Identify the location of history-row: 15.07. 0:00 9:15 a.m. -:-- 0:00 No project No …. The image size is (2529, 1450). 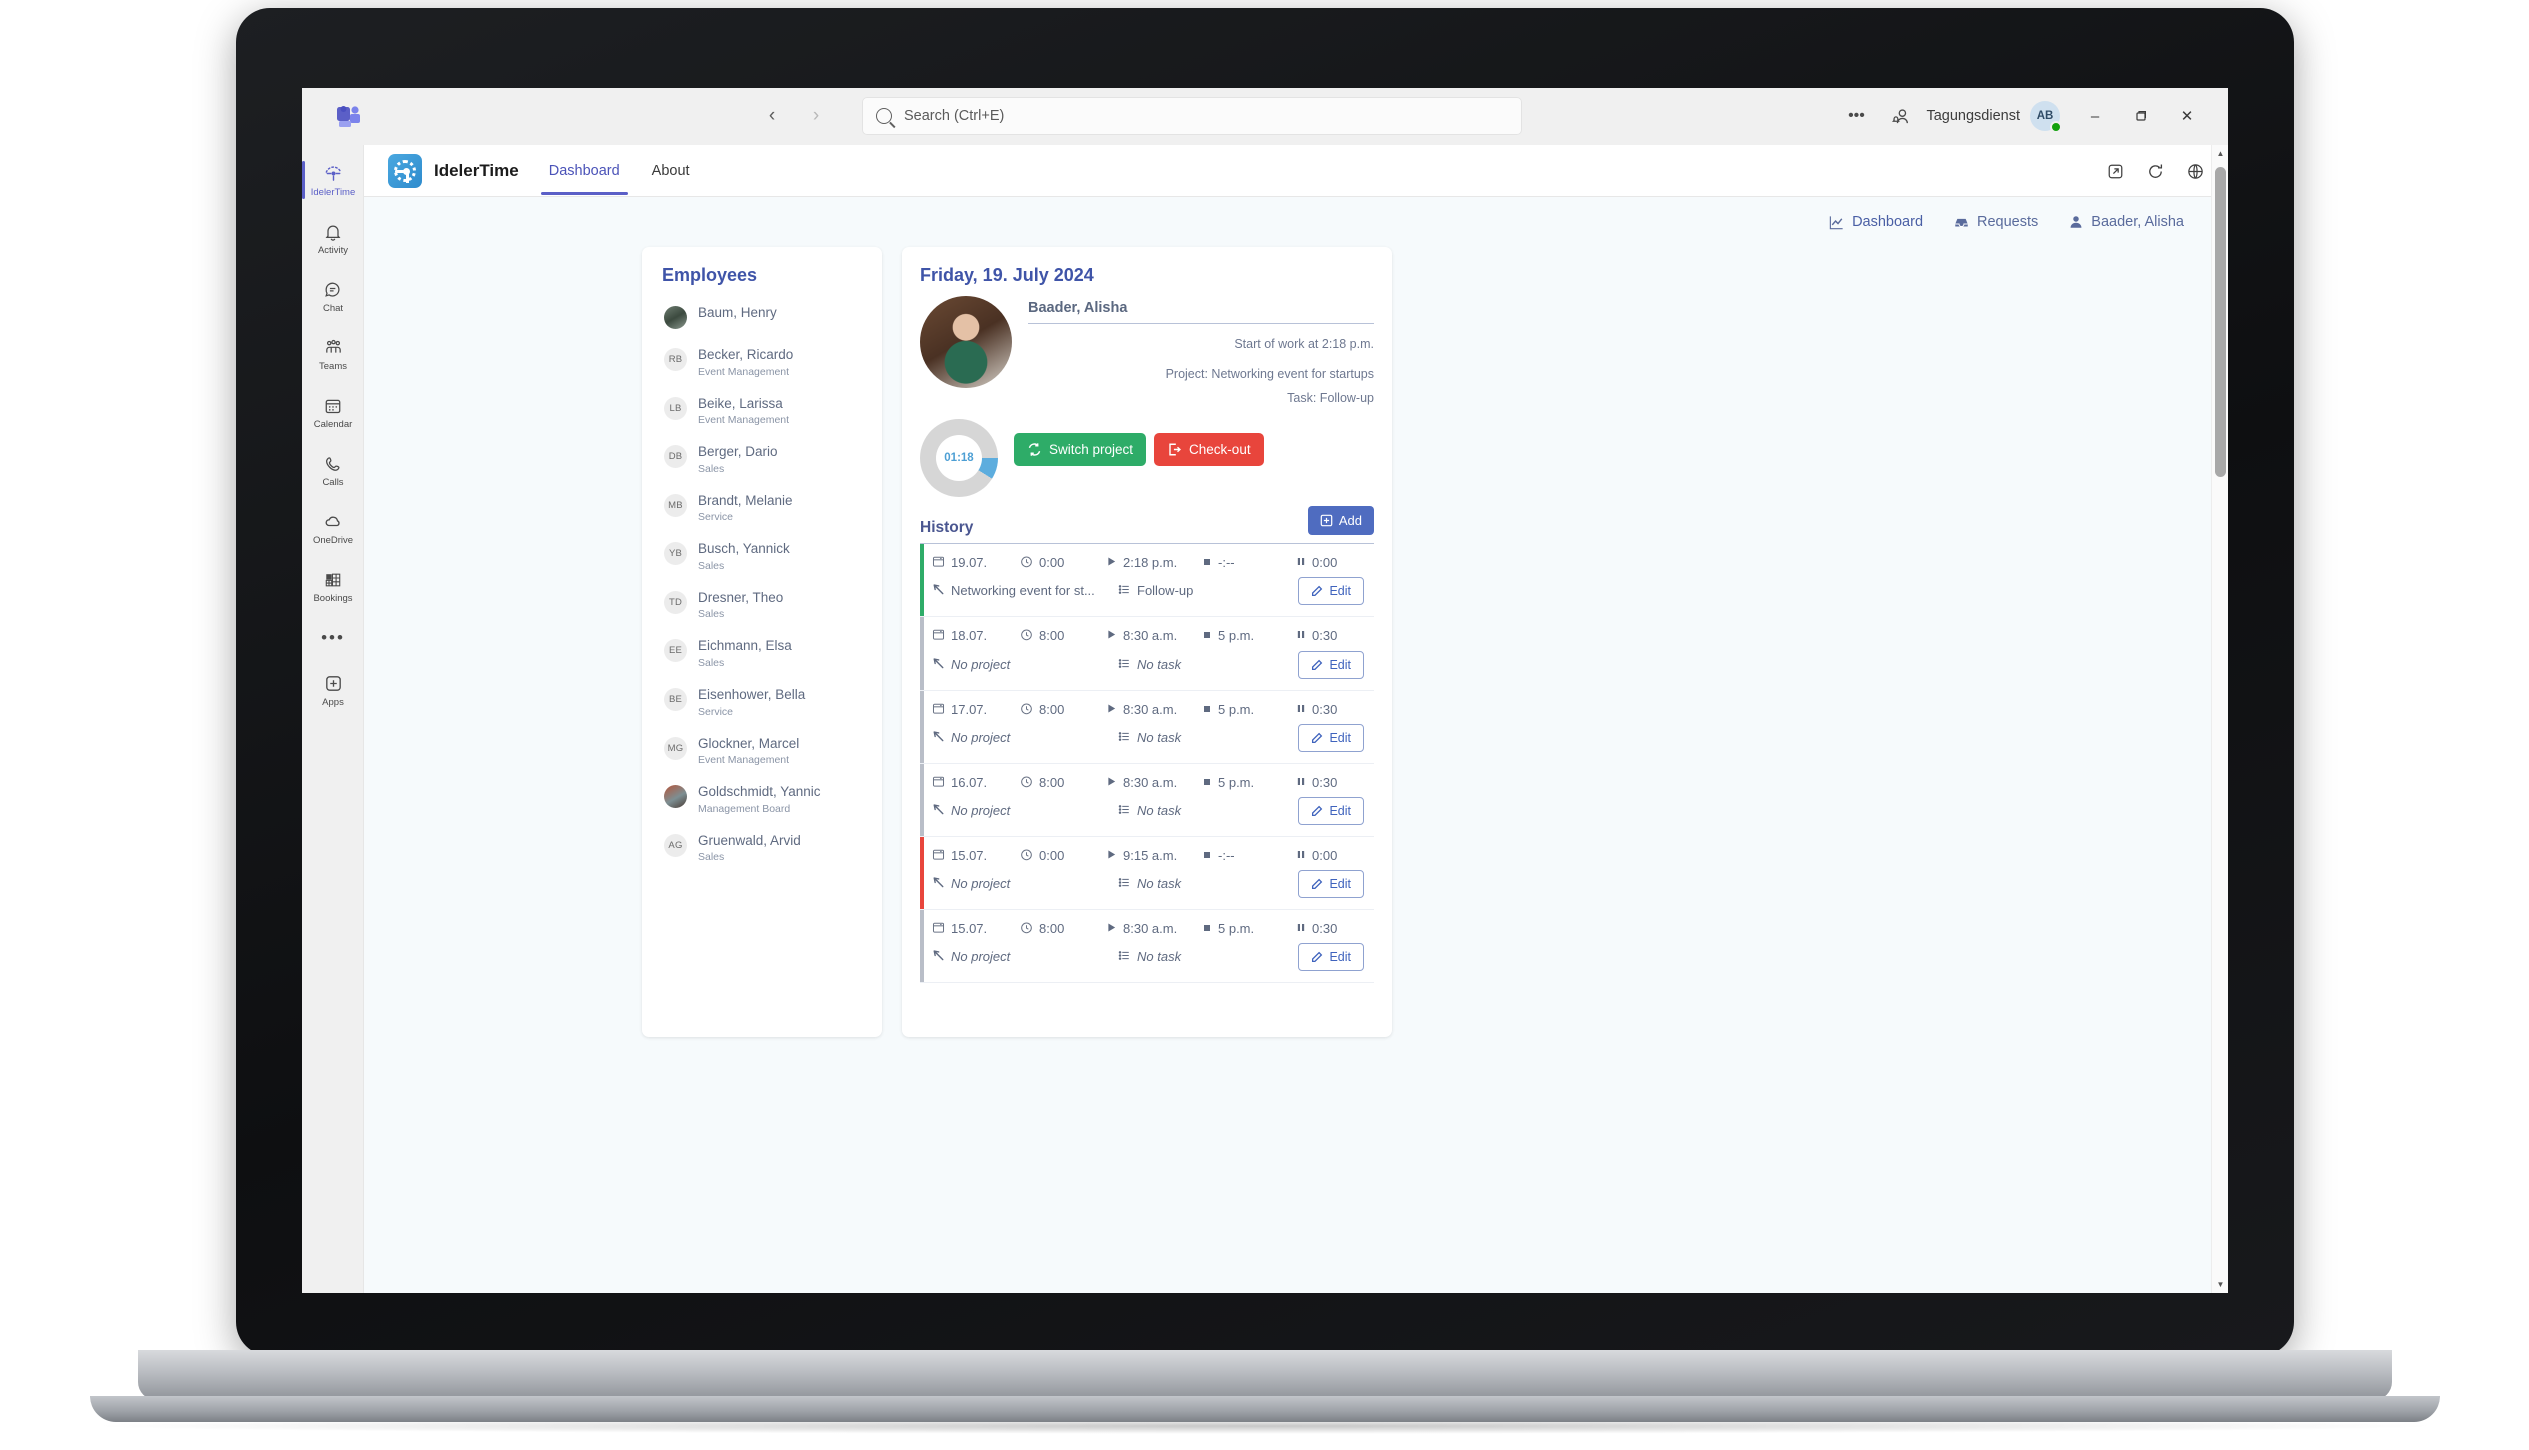
(1147, 874).